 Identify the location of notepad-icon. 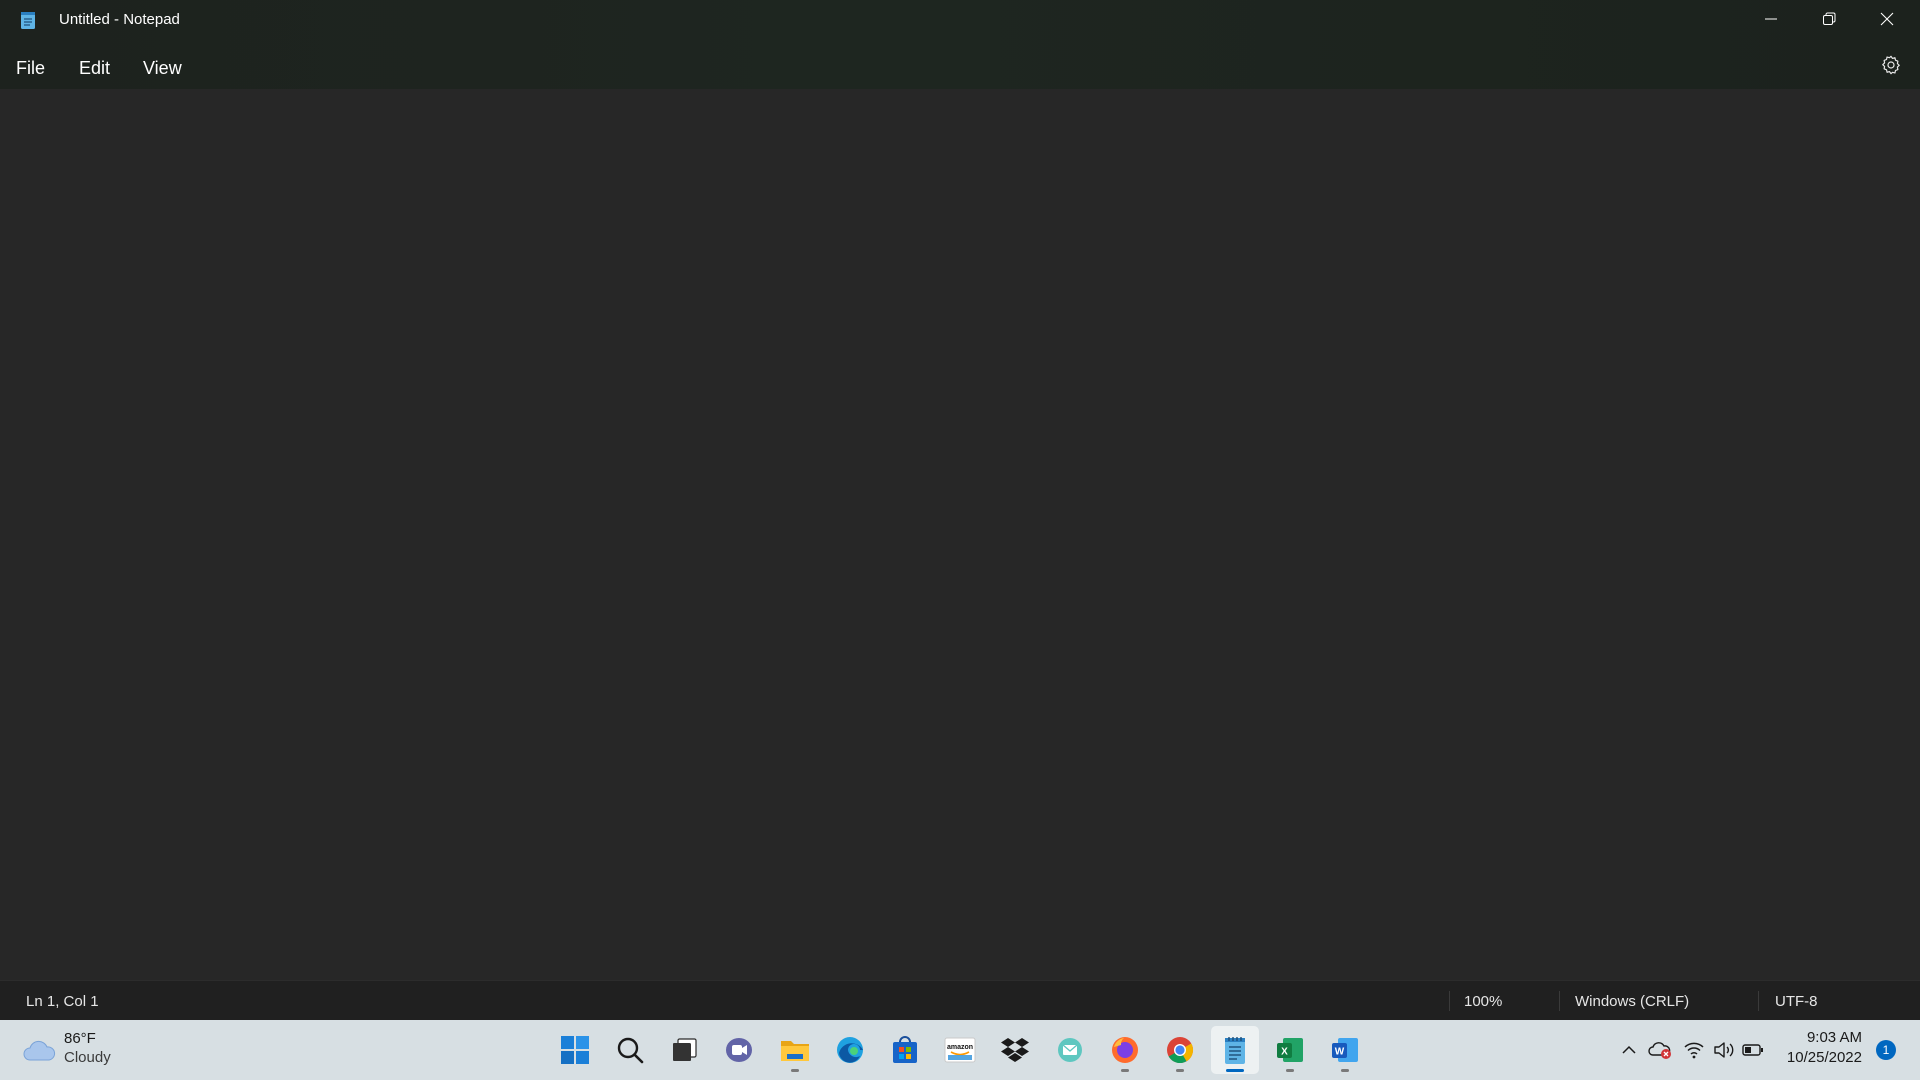
(1235, 1050).